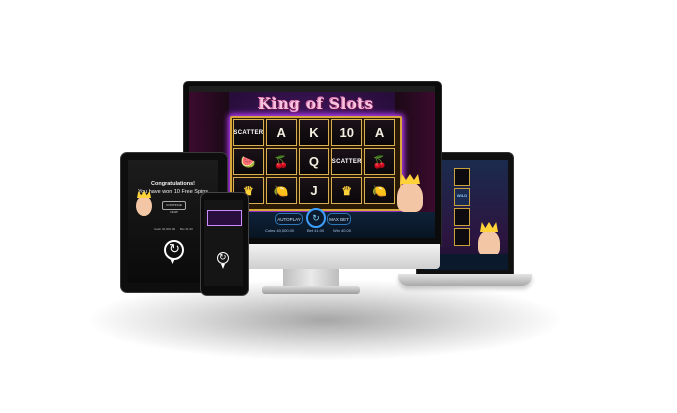  Describe the element at coordinates (316, 230) in the screenshot. I see `bet-display: Bet 41.00` at that location.